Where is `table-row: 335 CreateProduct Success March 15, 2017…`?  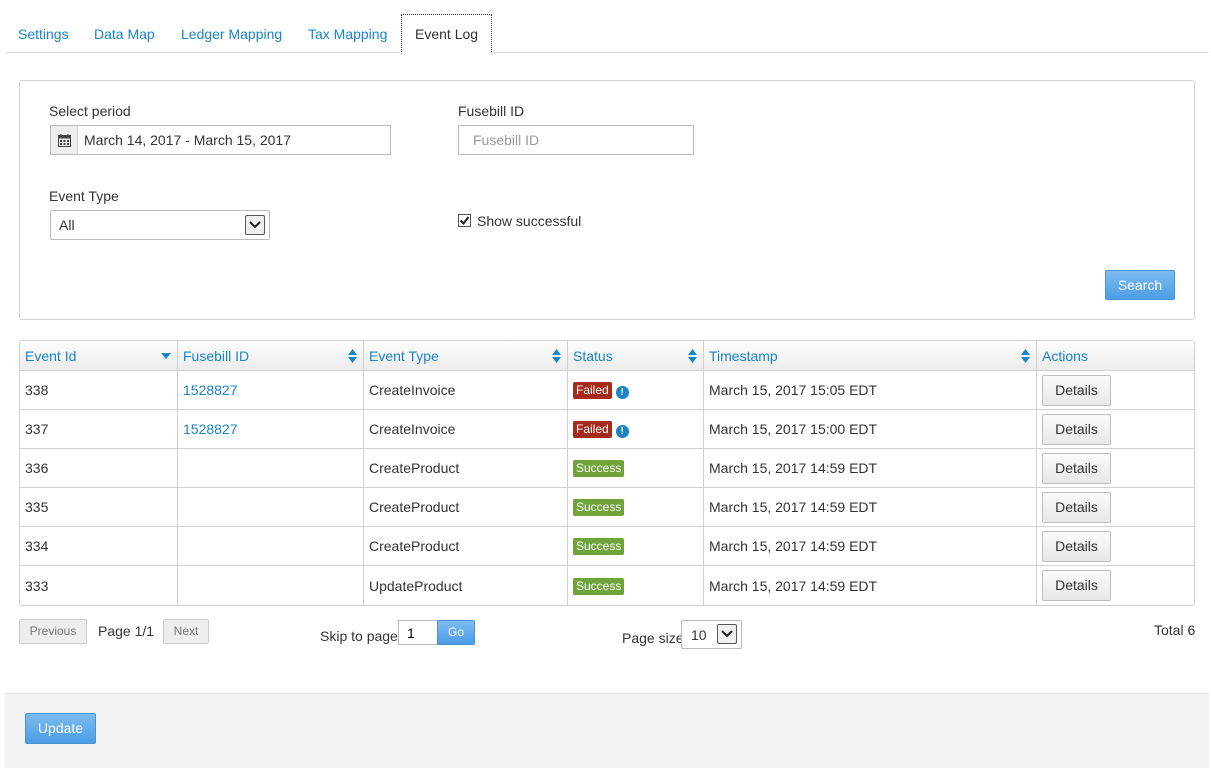
table-row: 335 CreateProduct Success March 15, 2017… is located at coordinates (607, 507).